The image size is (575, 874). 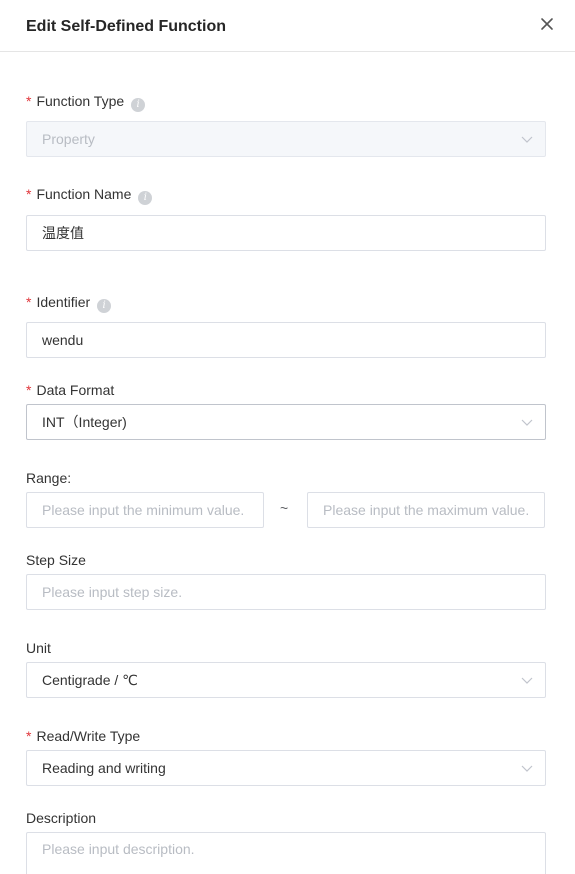 What do you see at coordinates (286, 340) in the screenshot?
I see `identifier-input: wendu` at bounding box center [286, 340].